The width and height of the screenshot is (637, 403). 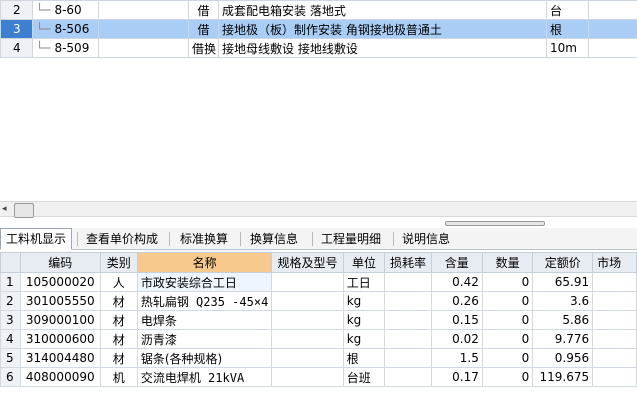 What do you see at coordinates (204, 320) in the screenshot?
I see `resource-name: 电焊条` at bounding box center [204, 320].